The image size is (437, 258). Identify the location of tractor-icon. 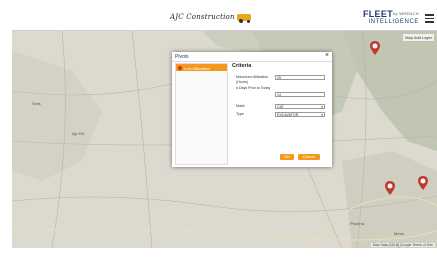
(243, 18).